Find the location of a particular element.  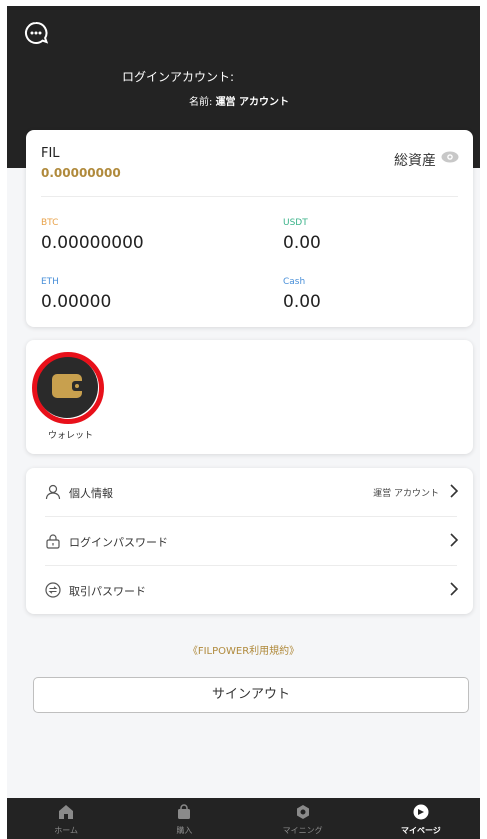

signout-button: サインアウト is located at coordinates (251, 695).